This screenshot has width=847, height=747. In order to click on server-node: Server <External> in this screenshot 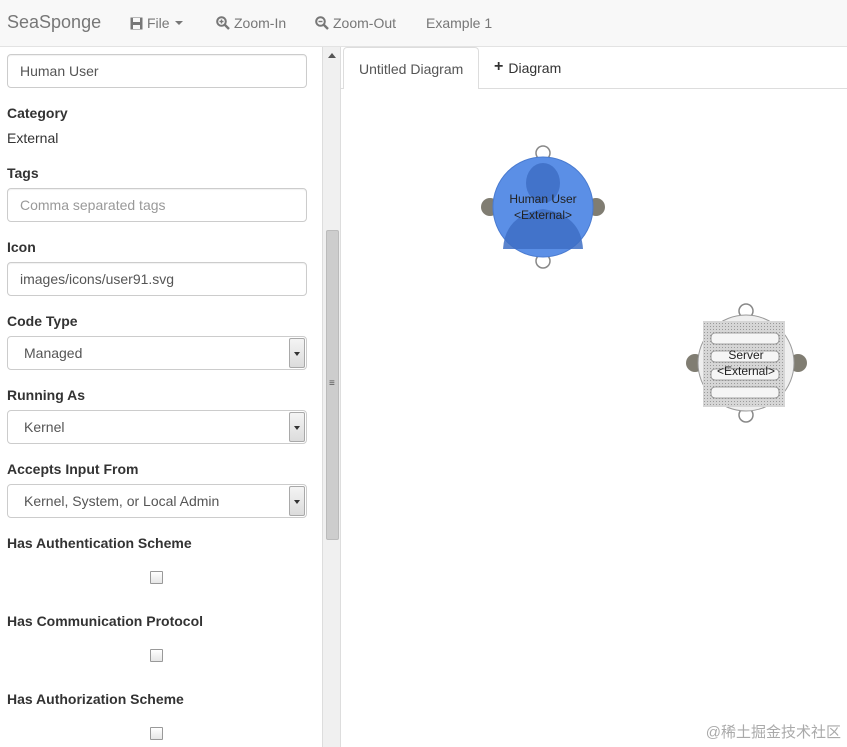, I will do `click(746, 363)`.